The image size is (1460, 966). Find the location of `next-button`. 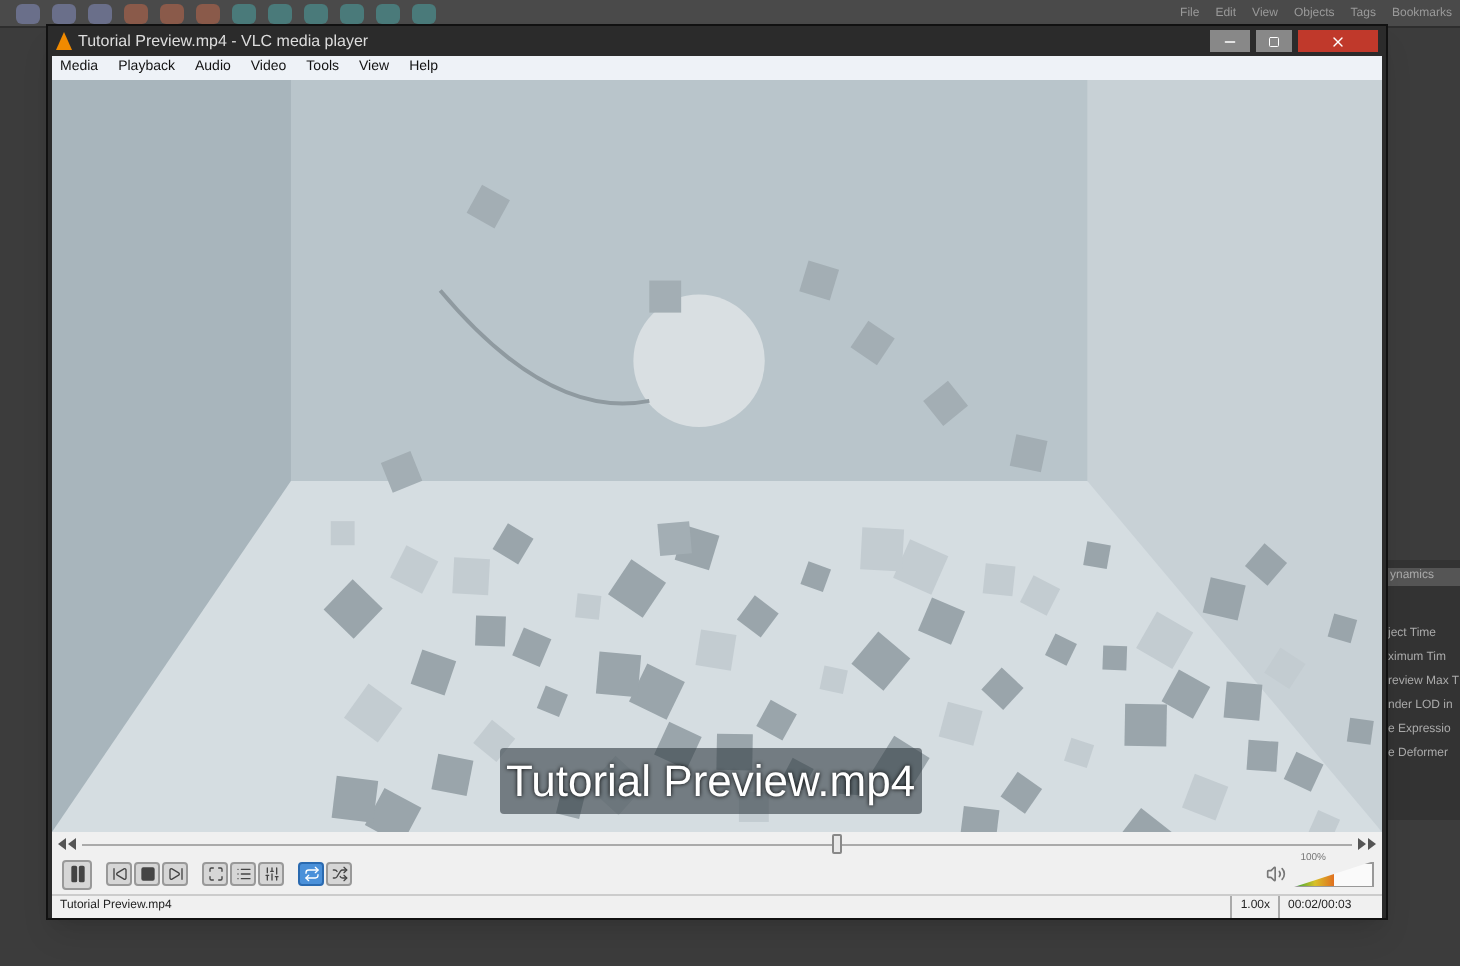

next-button is located at coordinates (175, 874).